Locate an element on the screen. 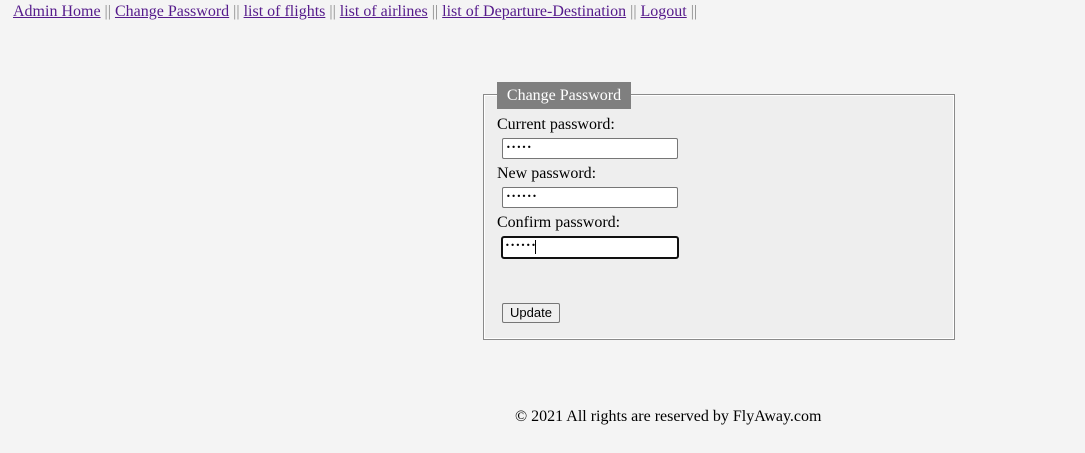 The image size is (1085, 453). new-password-value: •••••• is located at coordinates (522, 196).